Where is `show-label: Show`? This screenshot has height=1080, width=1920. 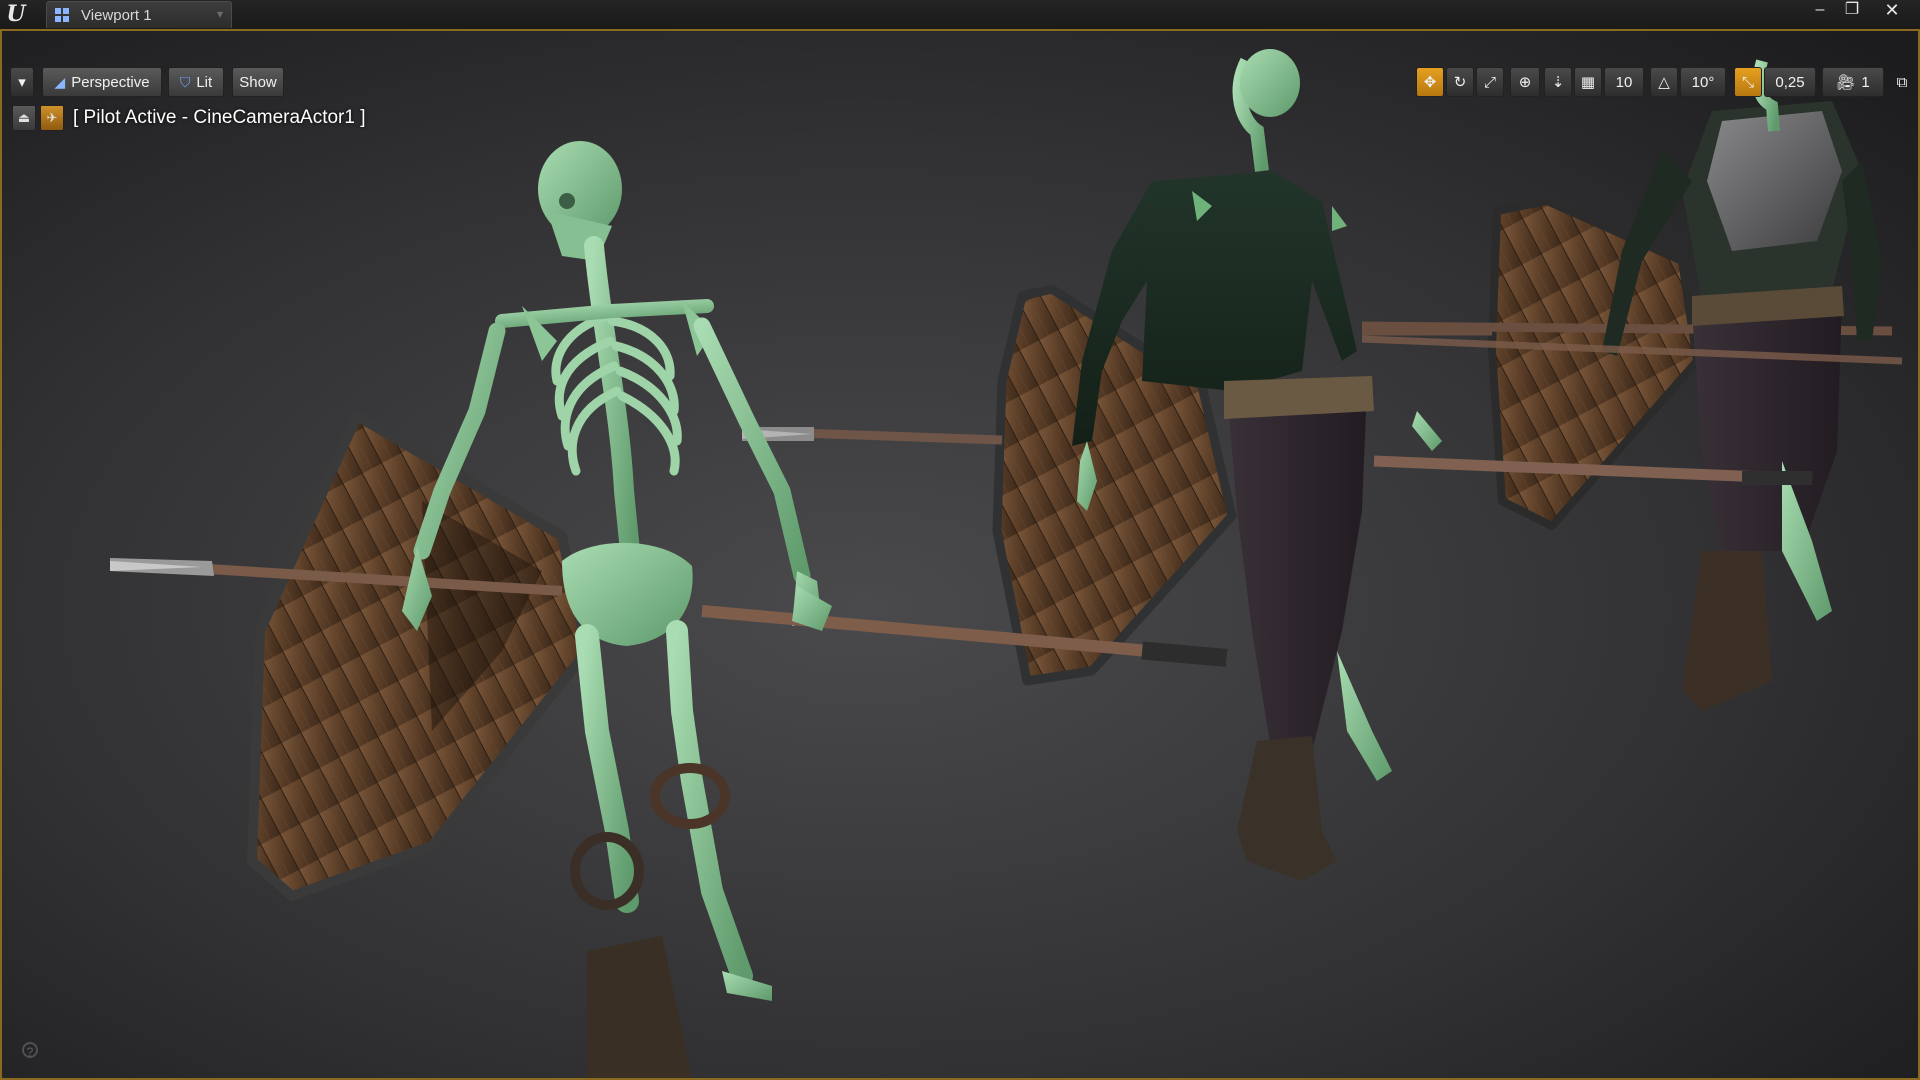 show-label: Show is located at coordinates (258, 82).